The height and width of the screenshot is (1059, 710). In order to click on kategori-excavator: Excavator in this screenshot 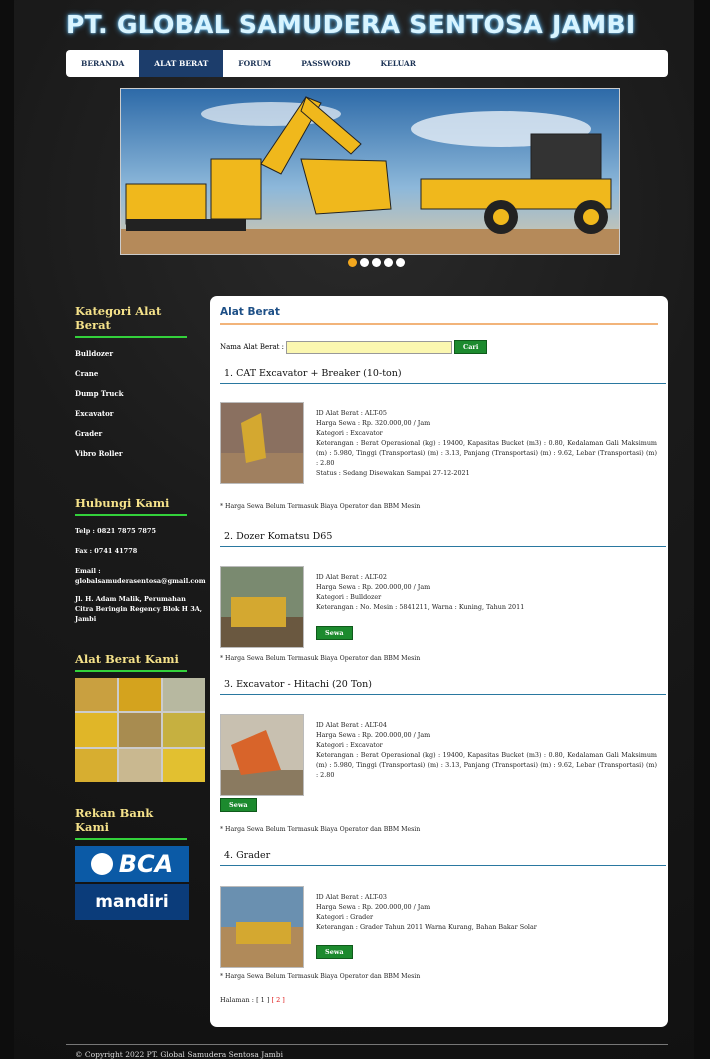, I will do `click(140, 414)`.